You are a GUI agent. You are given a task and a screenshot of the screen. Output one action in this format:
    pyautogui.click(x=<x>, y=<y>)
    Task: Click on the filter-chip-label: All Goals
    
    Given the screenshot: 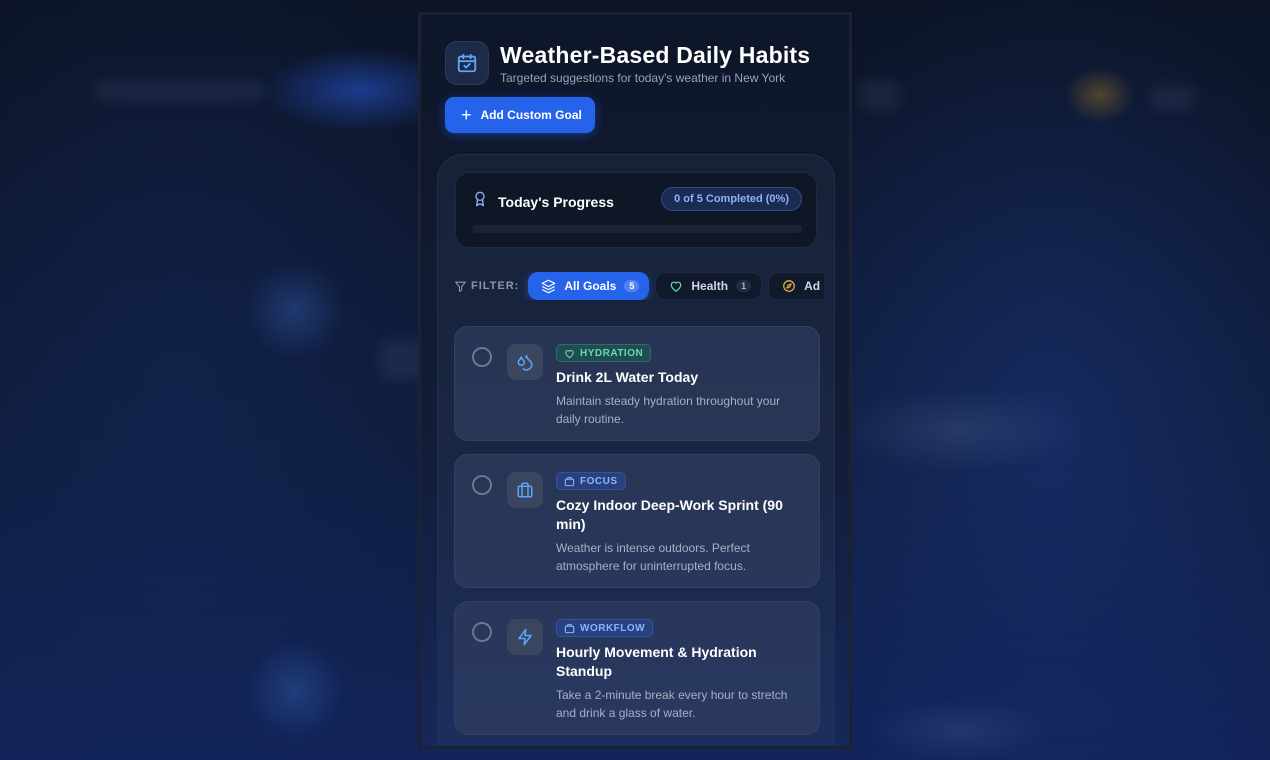 What is the action you would take?
    pyautogui.click(x=590, y=286)
    